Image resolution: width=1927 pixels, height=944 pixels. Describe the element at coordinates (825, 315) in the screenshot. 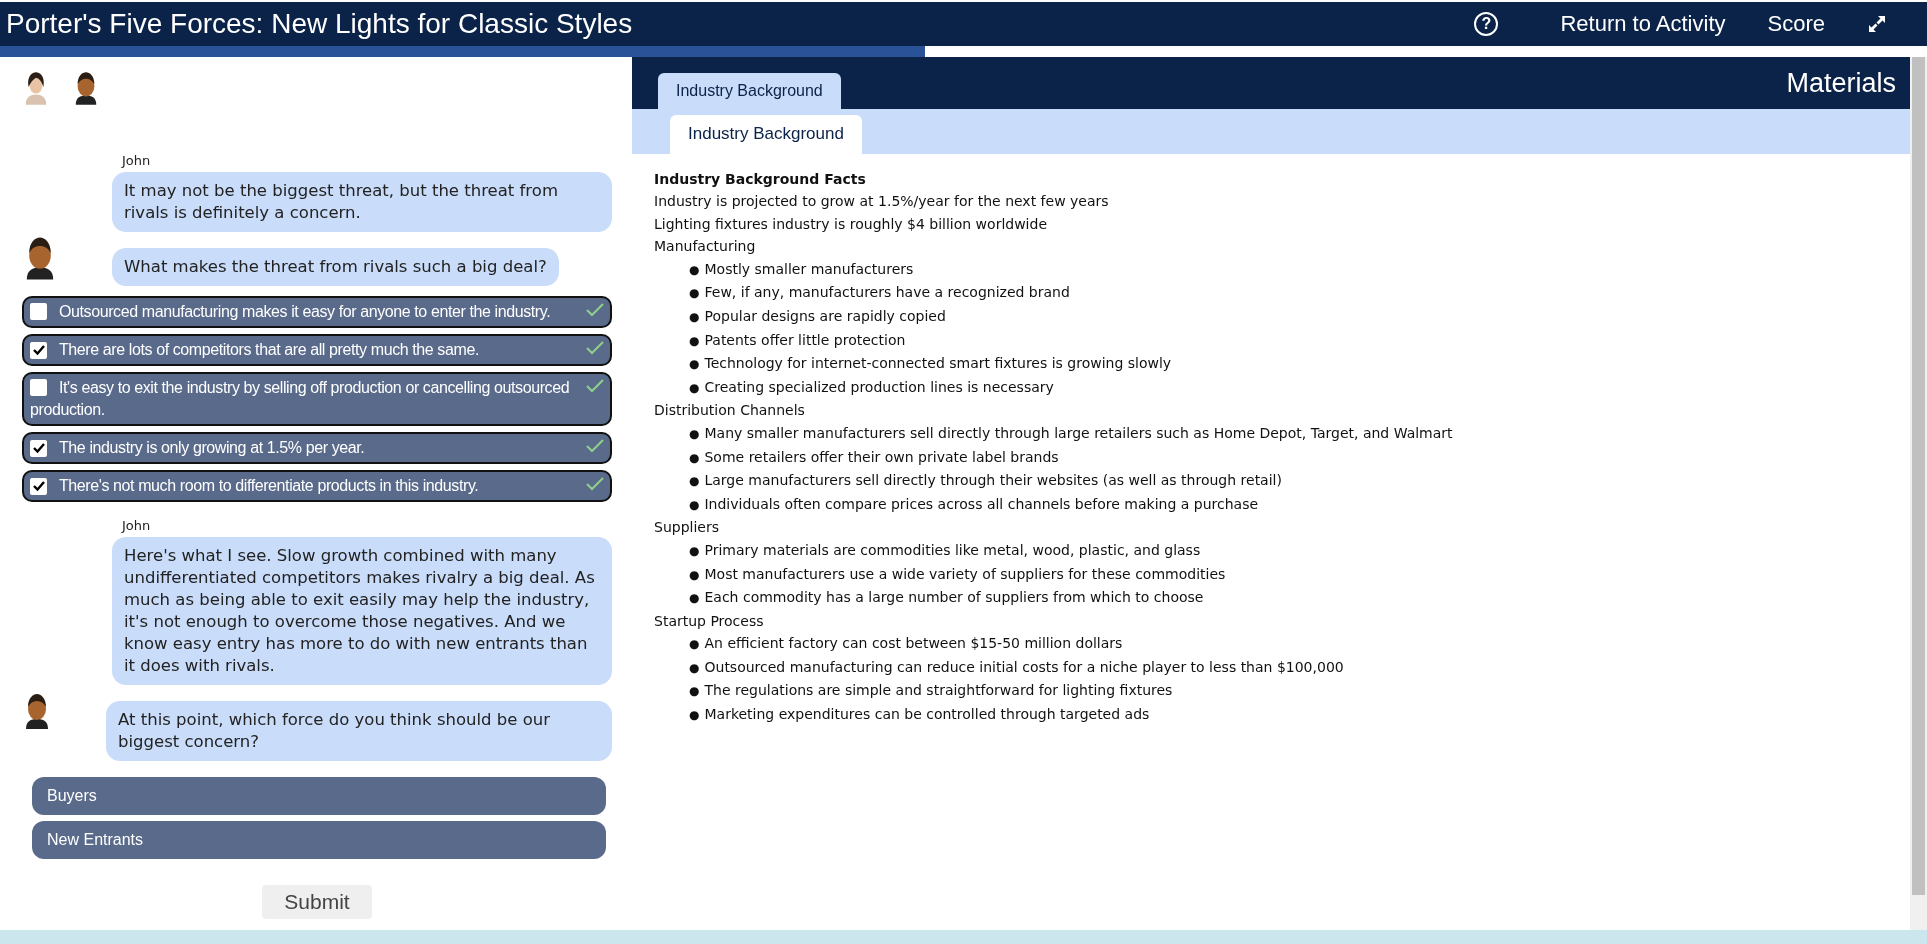

I see `fact-item: Popular designs are rapidly copied` at that location.